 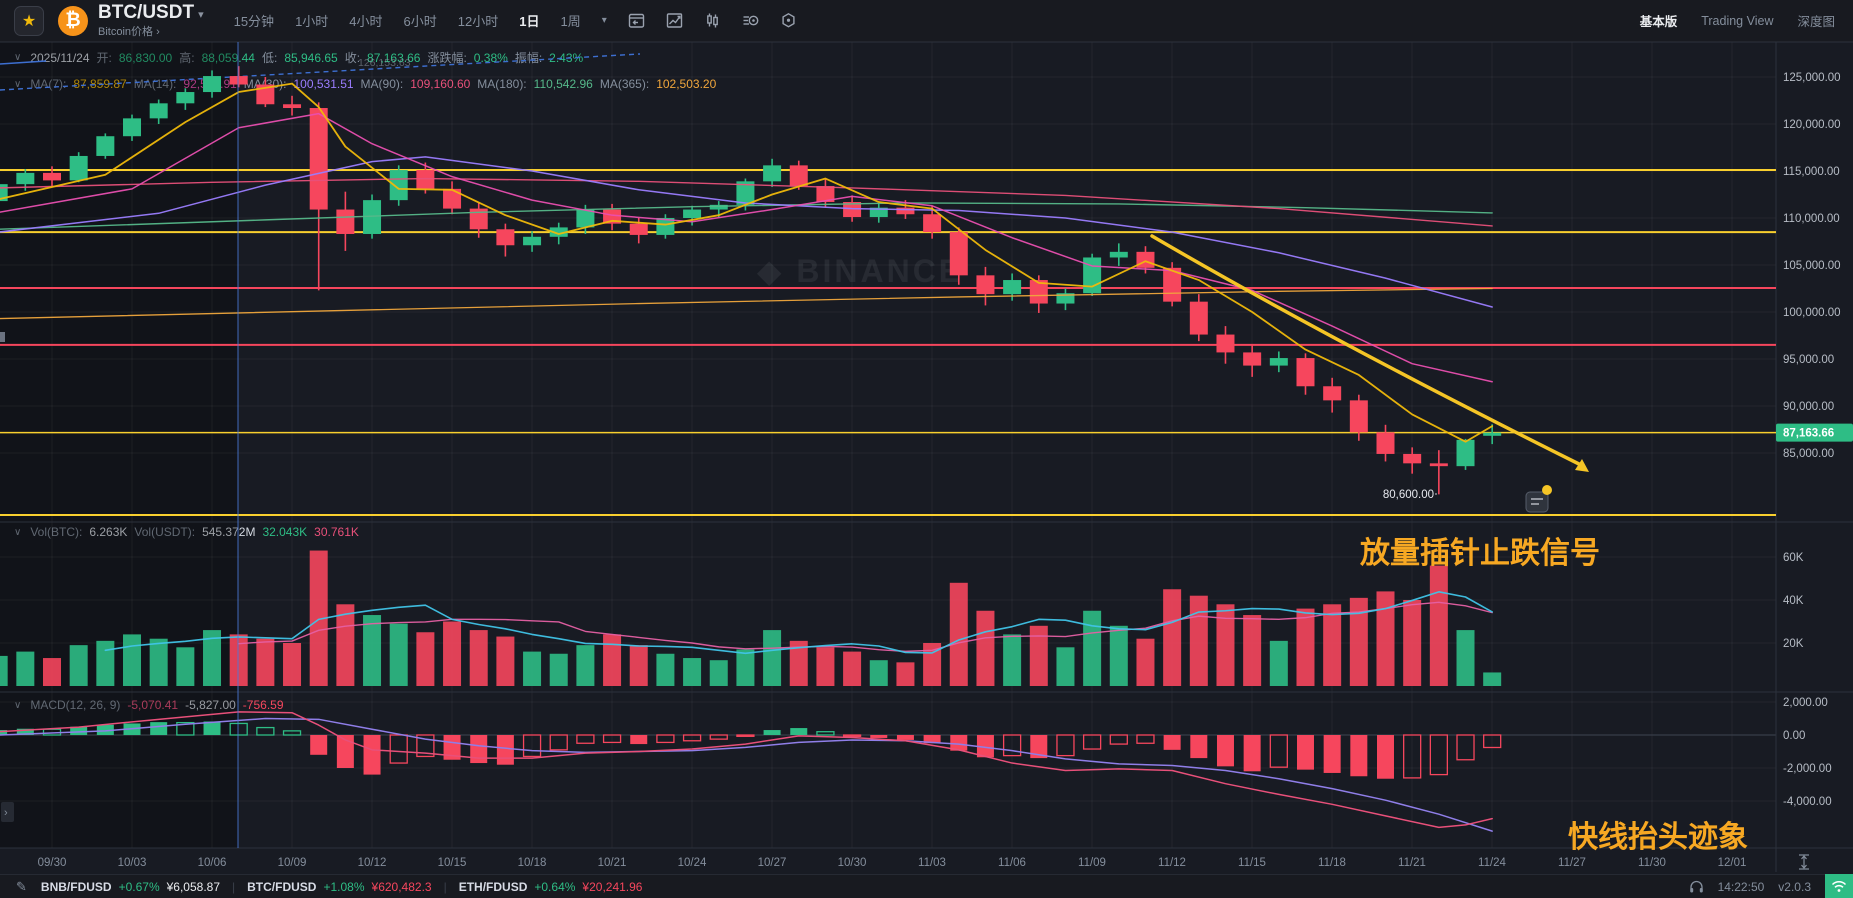 I want to click on low-price-label: 80,600.00, so click(x=1410, y=495).